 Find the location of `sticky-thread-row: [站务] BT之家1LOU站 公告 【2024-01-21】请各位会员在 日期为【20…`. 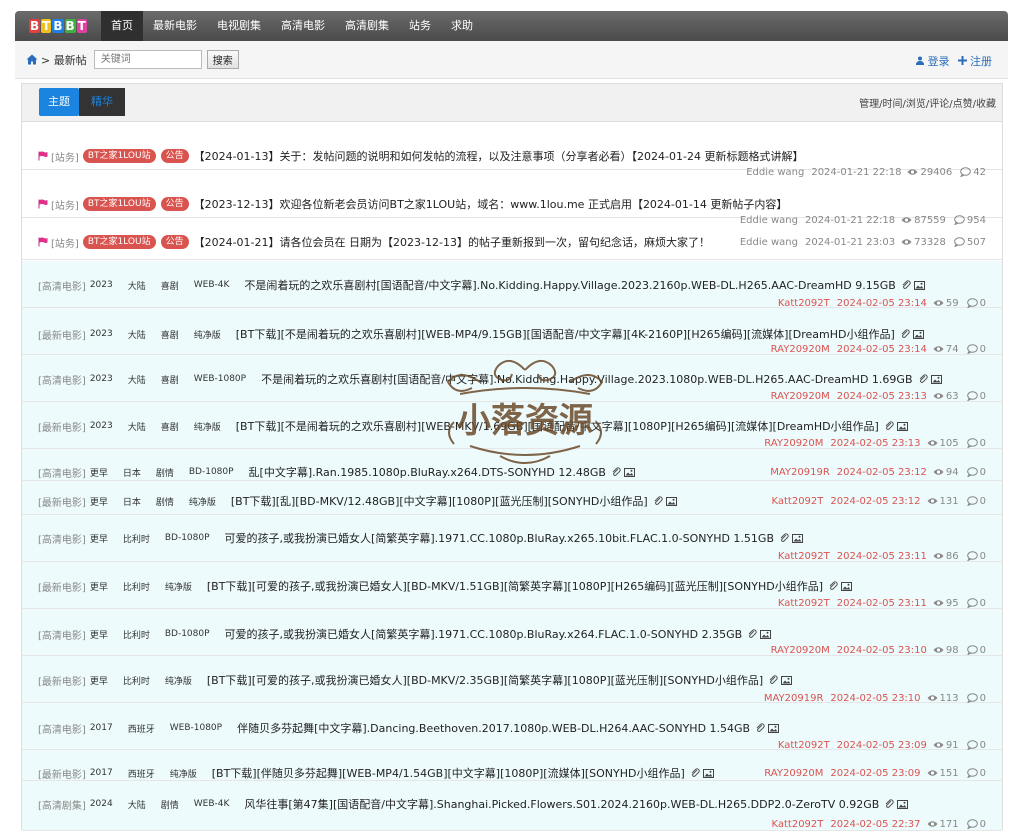

sticky-thread-row: [站务] BT之家1LOU站 公告 【2024-01-21】请各位会员在 日期为【20… is located at coordinates (512, 239).